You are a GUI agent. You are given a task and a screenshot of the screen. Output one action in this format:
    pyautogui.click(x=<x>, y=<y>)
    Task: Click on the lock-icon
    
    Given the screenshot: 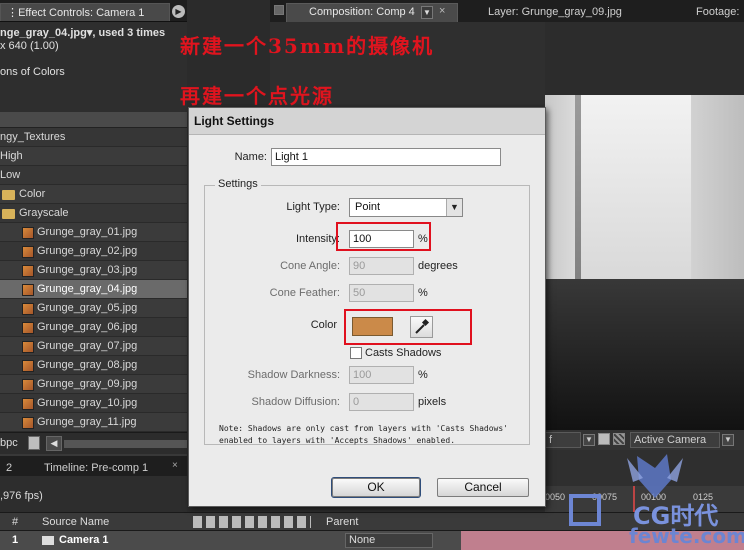 What is the action you would take?
    pyautogui.click(x=279, y=10)
    